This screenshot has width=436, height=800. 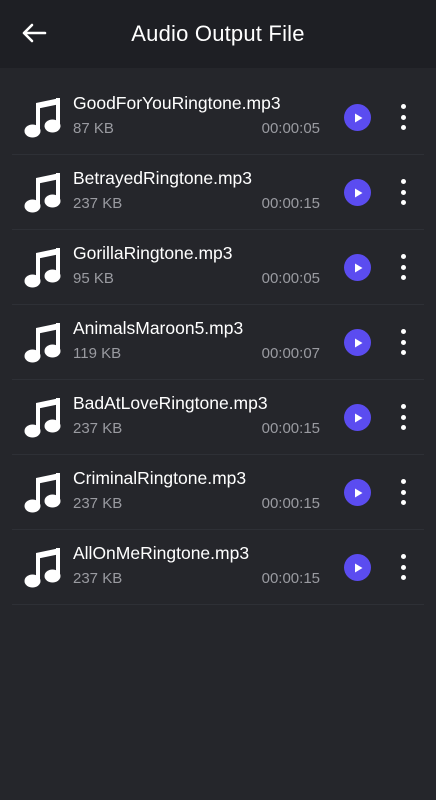 What do you see at coordinates (93, 128) in the screenshot?
I see `file-size: 87 KB` at bounding box center [93, 128].